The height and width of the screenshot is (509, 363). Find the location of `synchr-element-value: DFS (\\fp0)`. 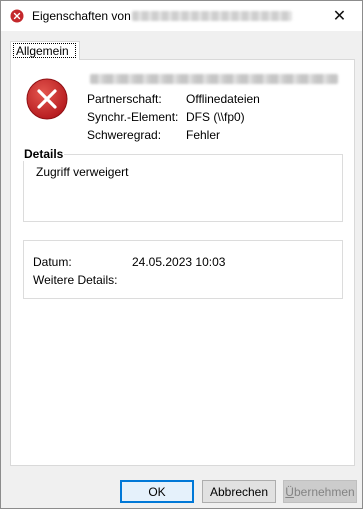

synchr-element-value: DFS (\\fp0) is located at coordinates (215, 117).